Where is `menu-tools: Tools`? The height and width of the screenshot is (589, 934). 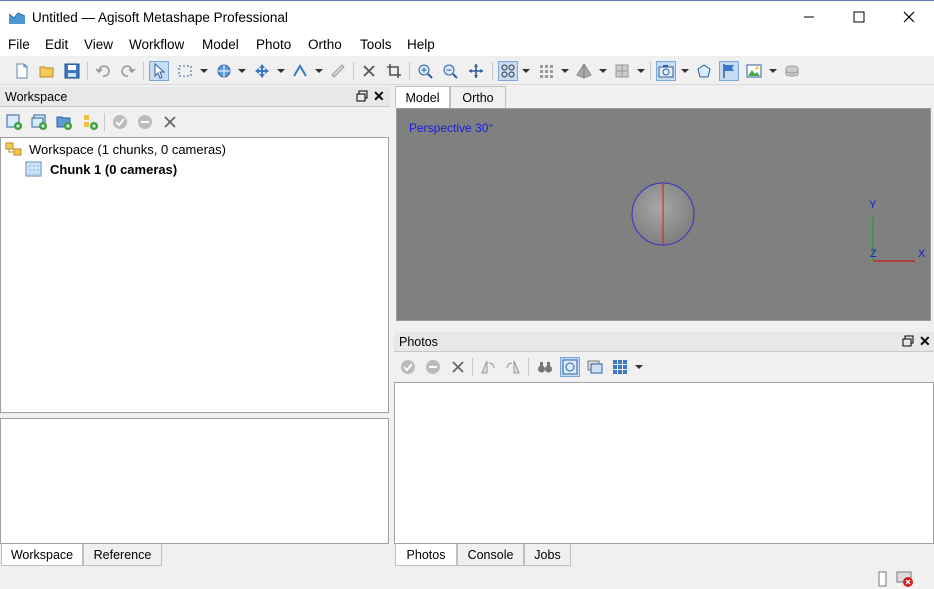
menu-tools: Tools is located at coordinates (376, 44).